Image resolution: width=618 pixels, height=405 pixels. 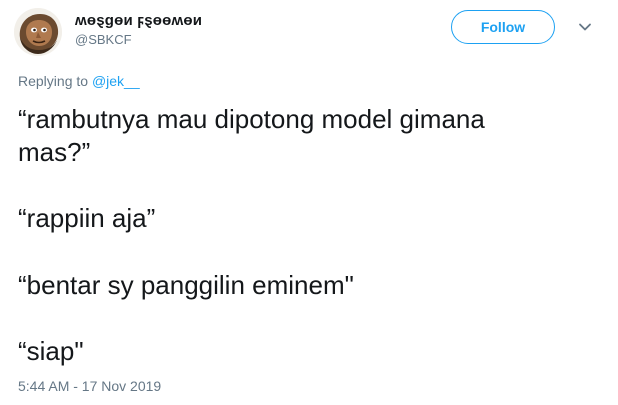 I want to click on mention-link: @jek__, so click(x=116, y=81).